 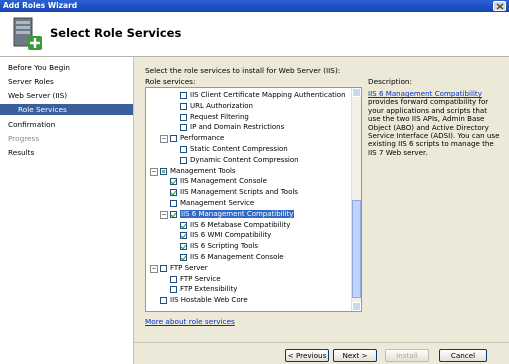 What do you see at coordinates (355, 355) in the screenshot?
I see `next-button: Next >` at bounding box center [355, 355].